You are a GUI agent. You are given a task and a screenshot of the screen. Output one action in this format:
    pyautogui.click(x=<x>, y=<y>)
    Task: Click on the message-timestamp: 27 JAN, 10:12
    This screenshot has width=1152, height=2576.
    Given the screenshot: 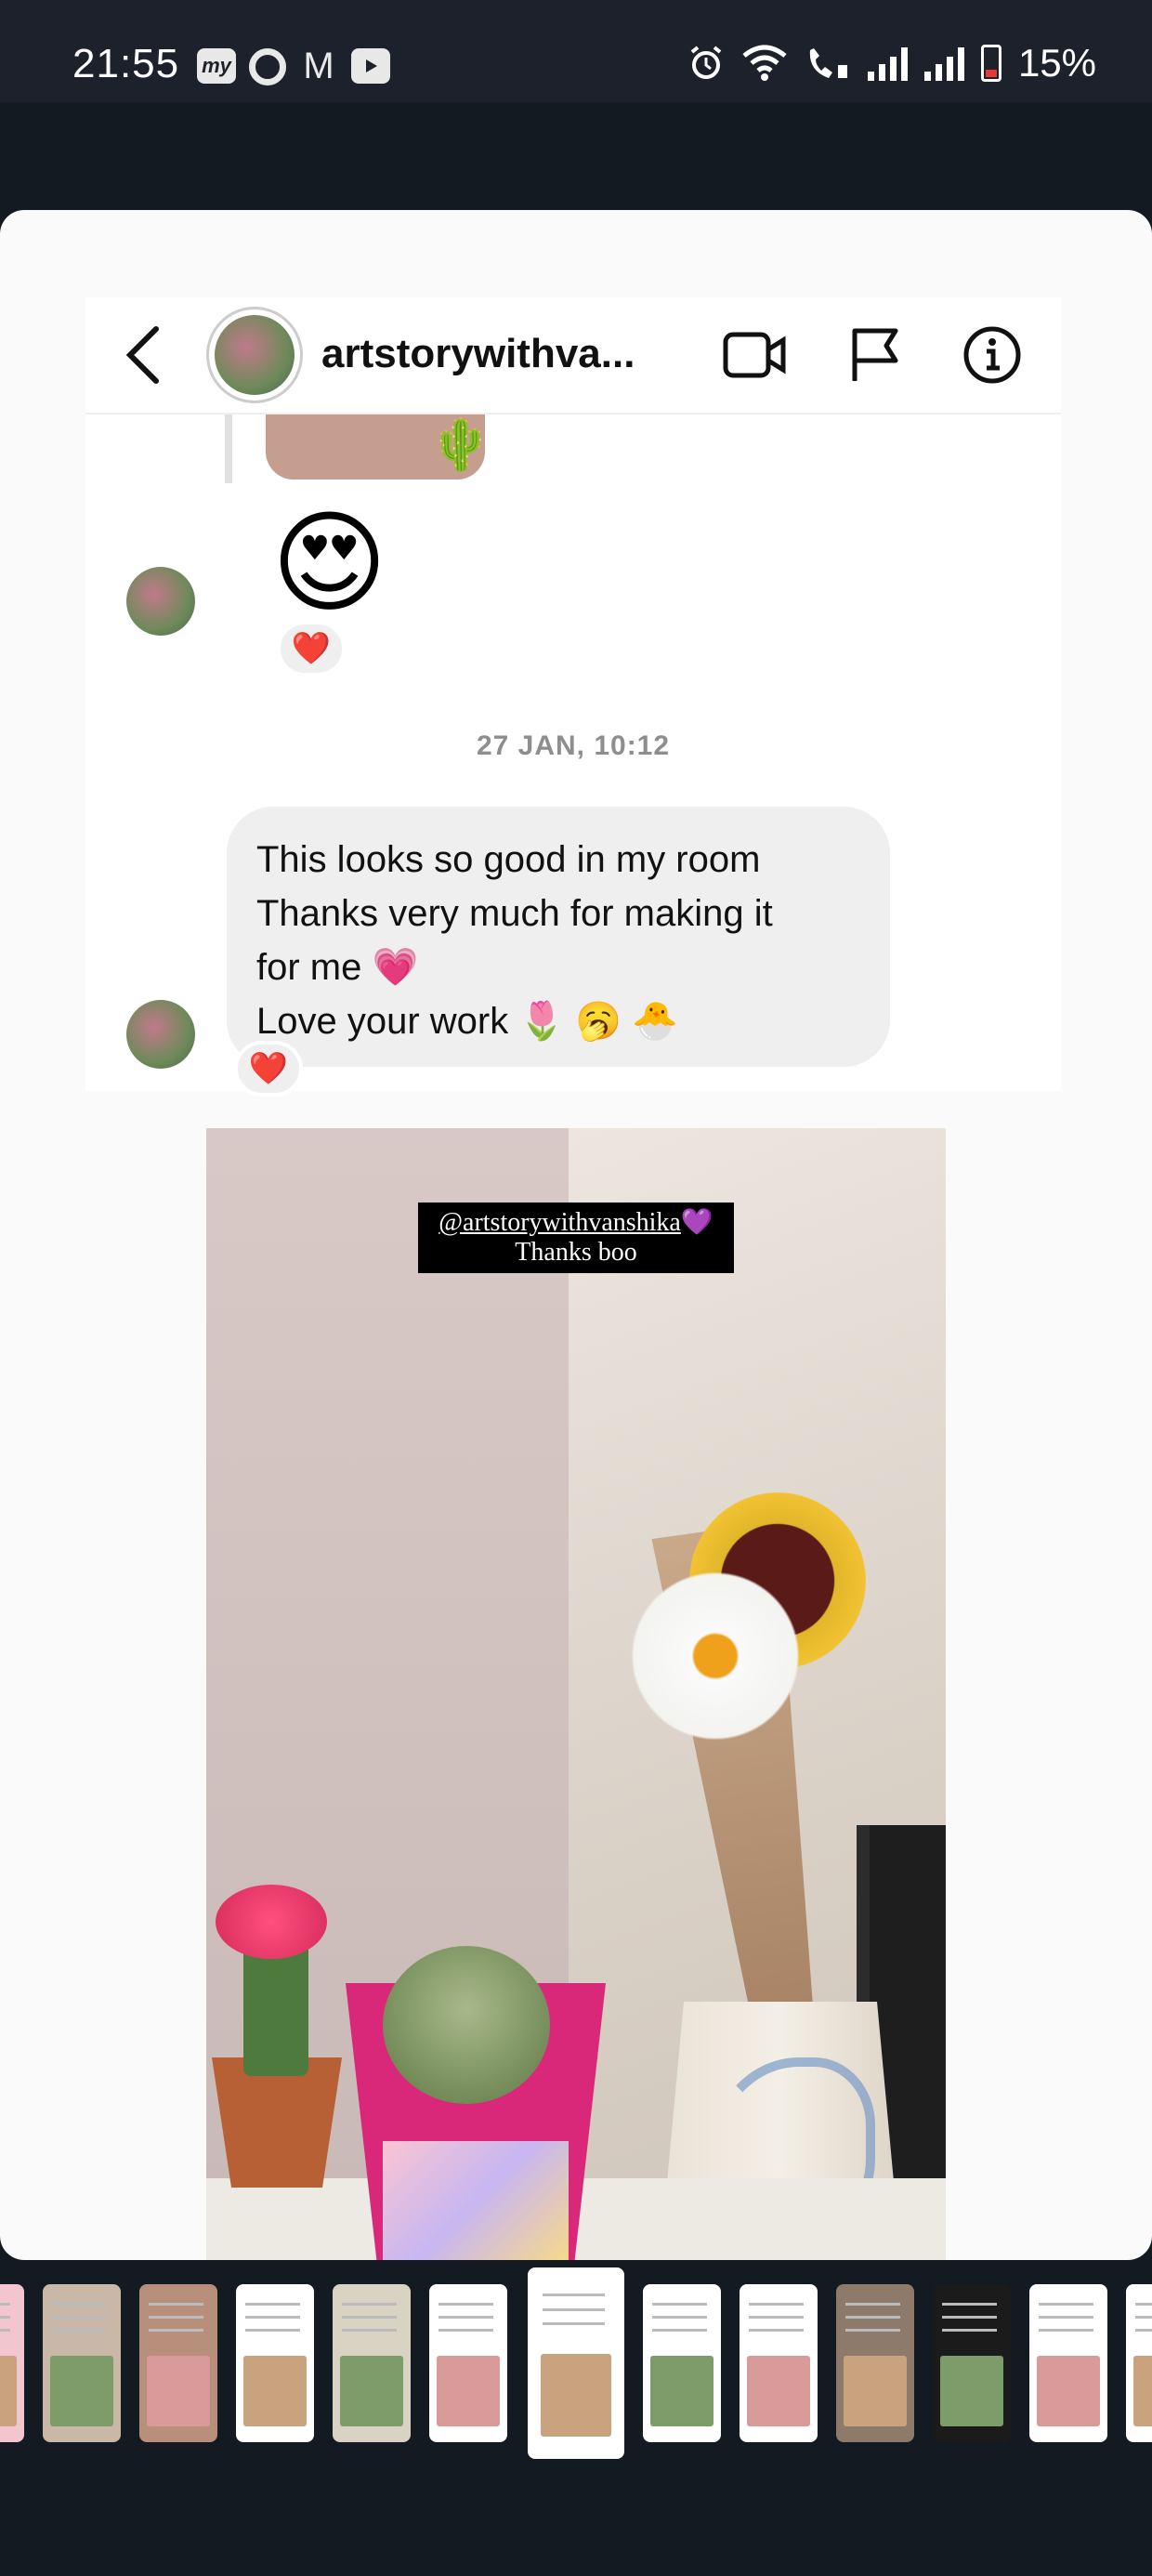 What is the action you would take?
    pyautogui.click(x=573, y=745)
    